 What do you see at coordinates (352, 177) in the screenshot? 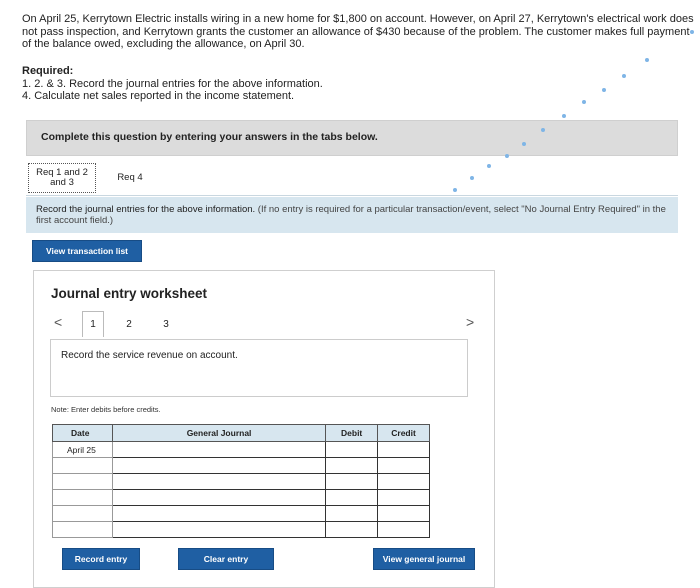
I see `requirement-tabs: Req 1 and 2 and 3 Req 4` at bounding box center [352, 177].